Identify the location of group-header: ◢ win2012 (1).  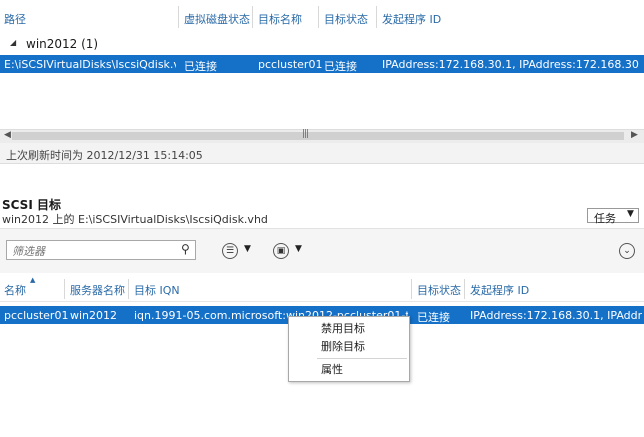
(322, 44).